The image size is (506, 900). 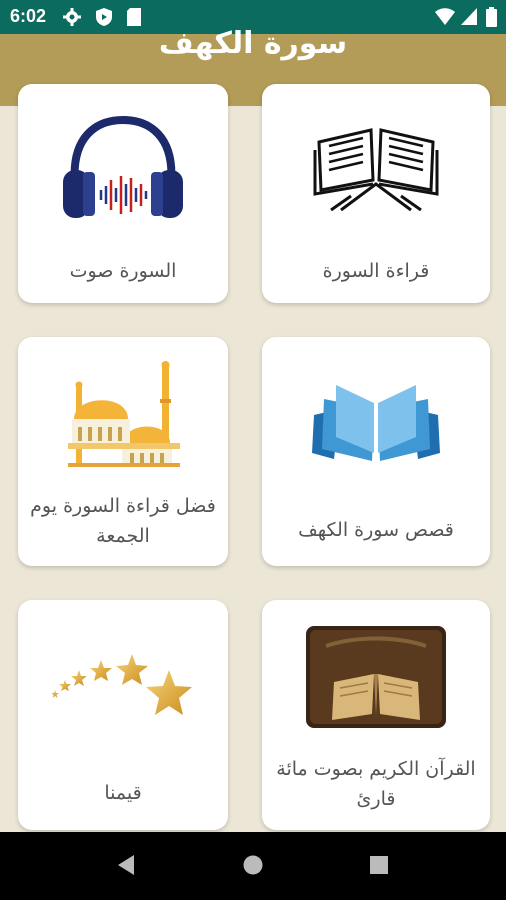 I want to click on card-label: قراءة السورة, so click(x=376, y=271).